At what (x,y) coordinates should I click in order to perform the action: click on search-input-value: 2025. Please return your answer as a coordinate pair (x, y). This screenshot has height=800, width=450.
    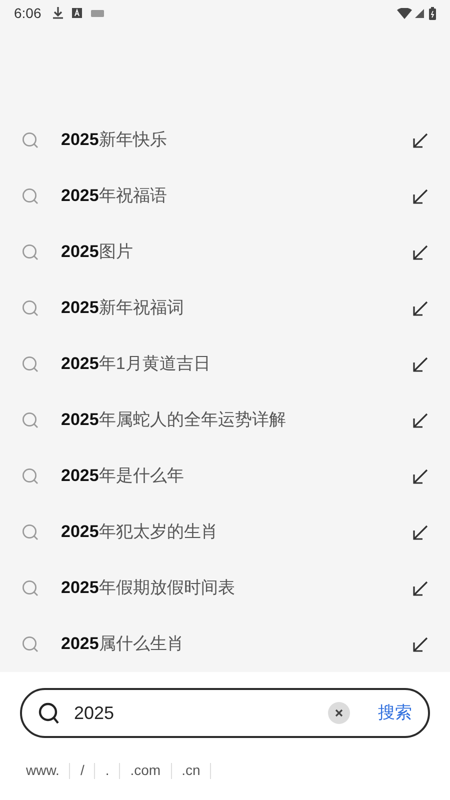
    Looking at the image, I should click on (94, 713).